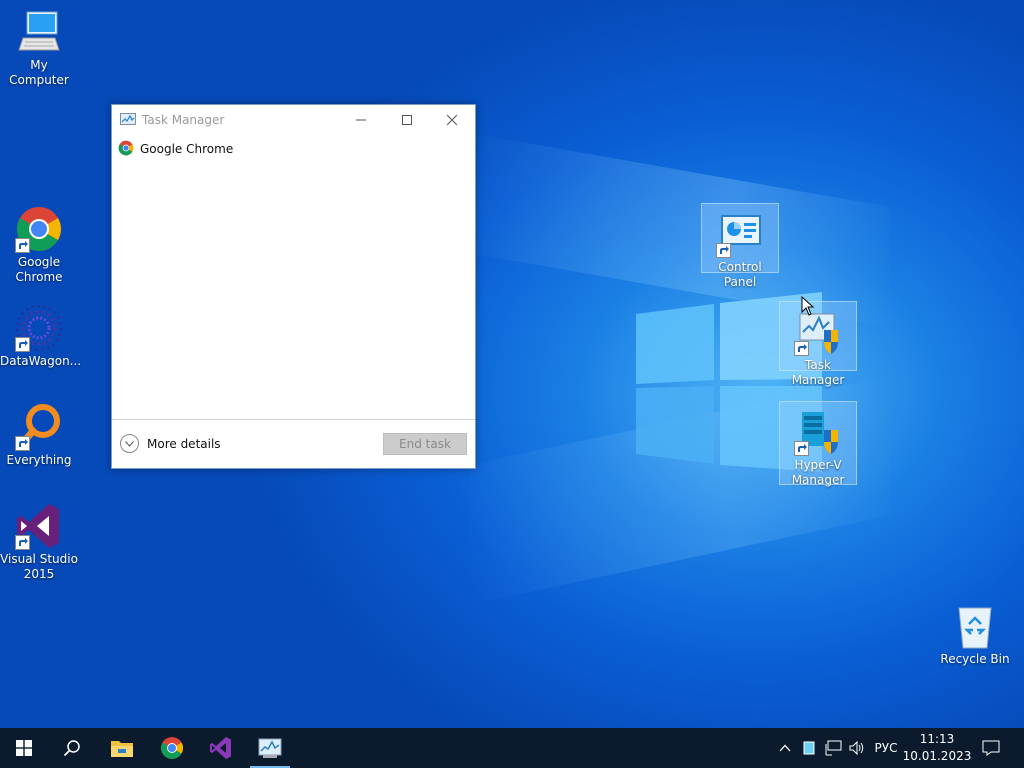  I want to click on desktop-icon-label: Everything, so click(39, 460).